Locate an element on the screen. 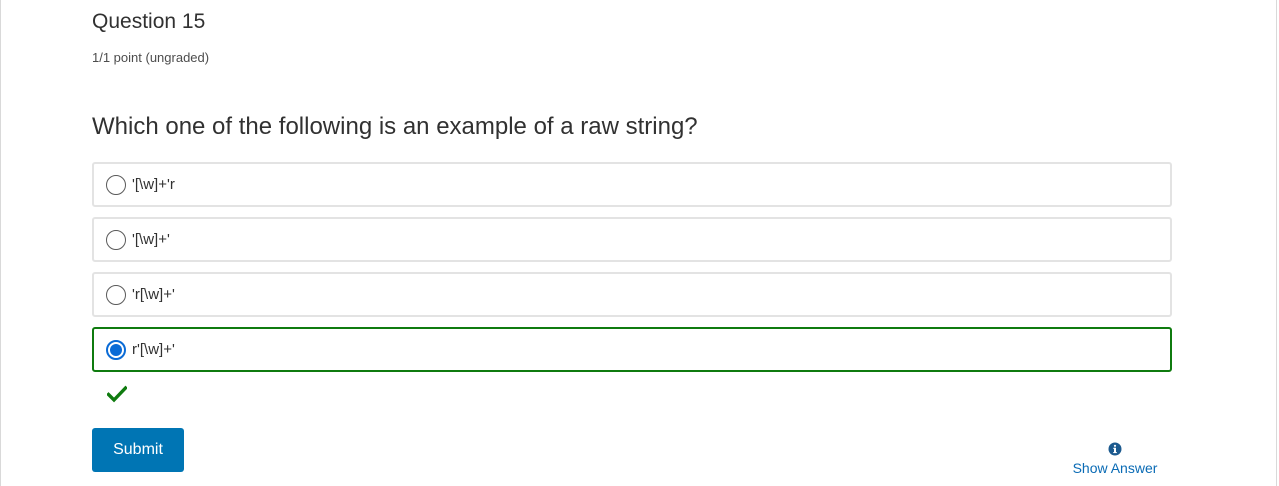 Image resolution: width=1279 pixels, height=486 pixels. right-border is located at coordinates (1276, 243).